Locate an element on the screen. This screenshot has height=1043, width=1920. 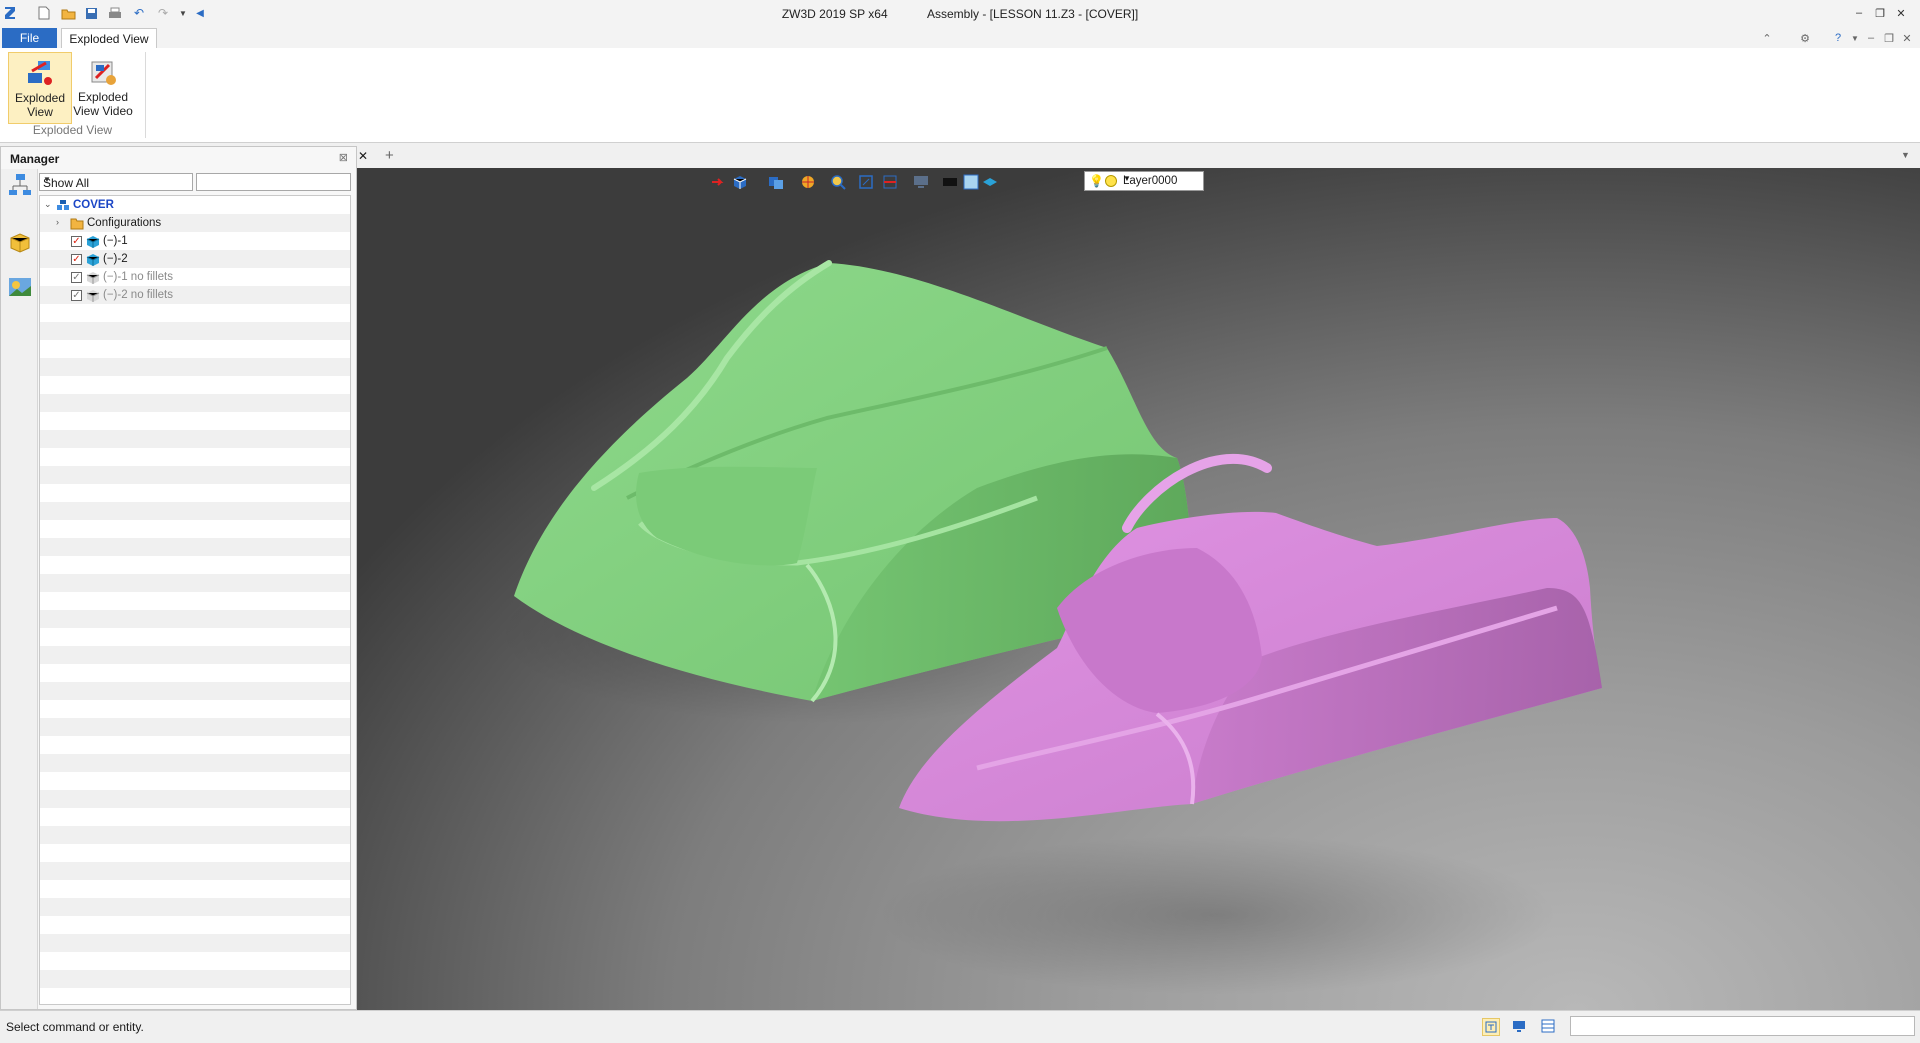
manager-header: Manager ⊠ is located at coordinates (178, 158).